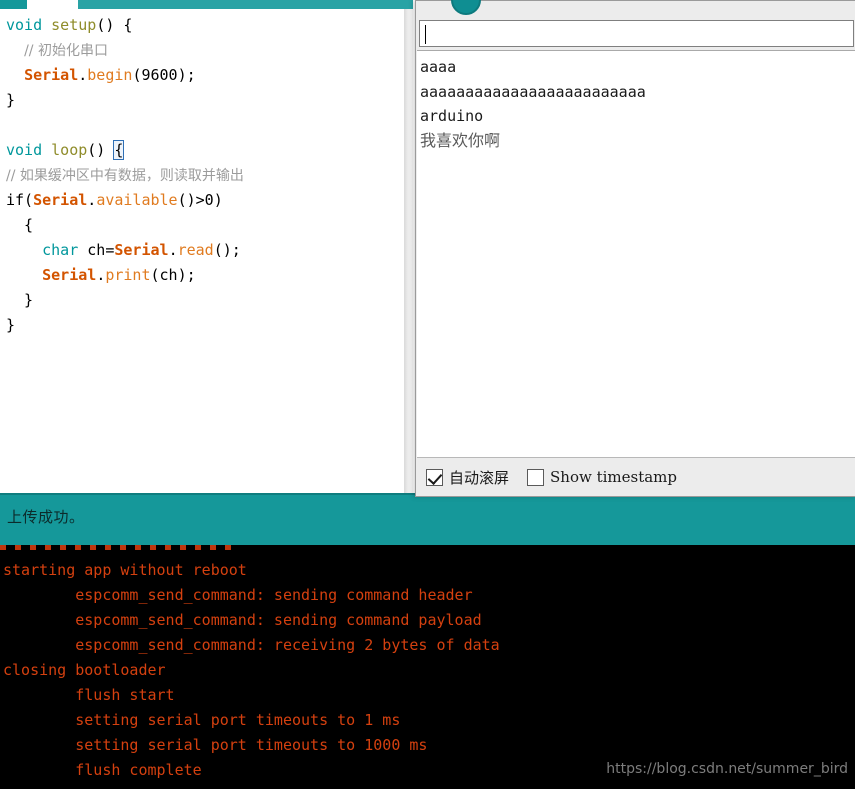 This screenshot has height=789, width=855. Describe the element at coordinates (202, 50) in the screenshot. I see `code-line: // 初始化串口` at that location.